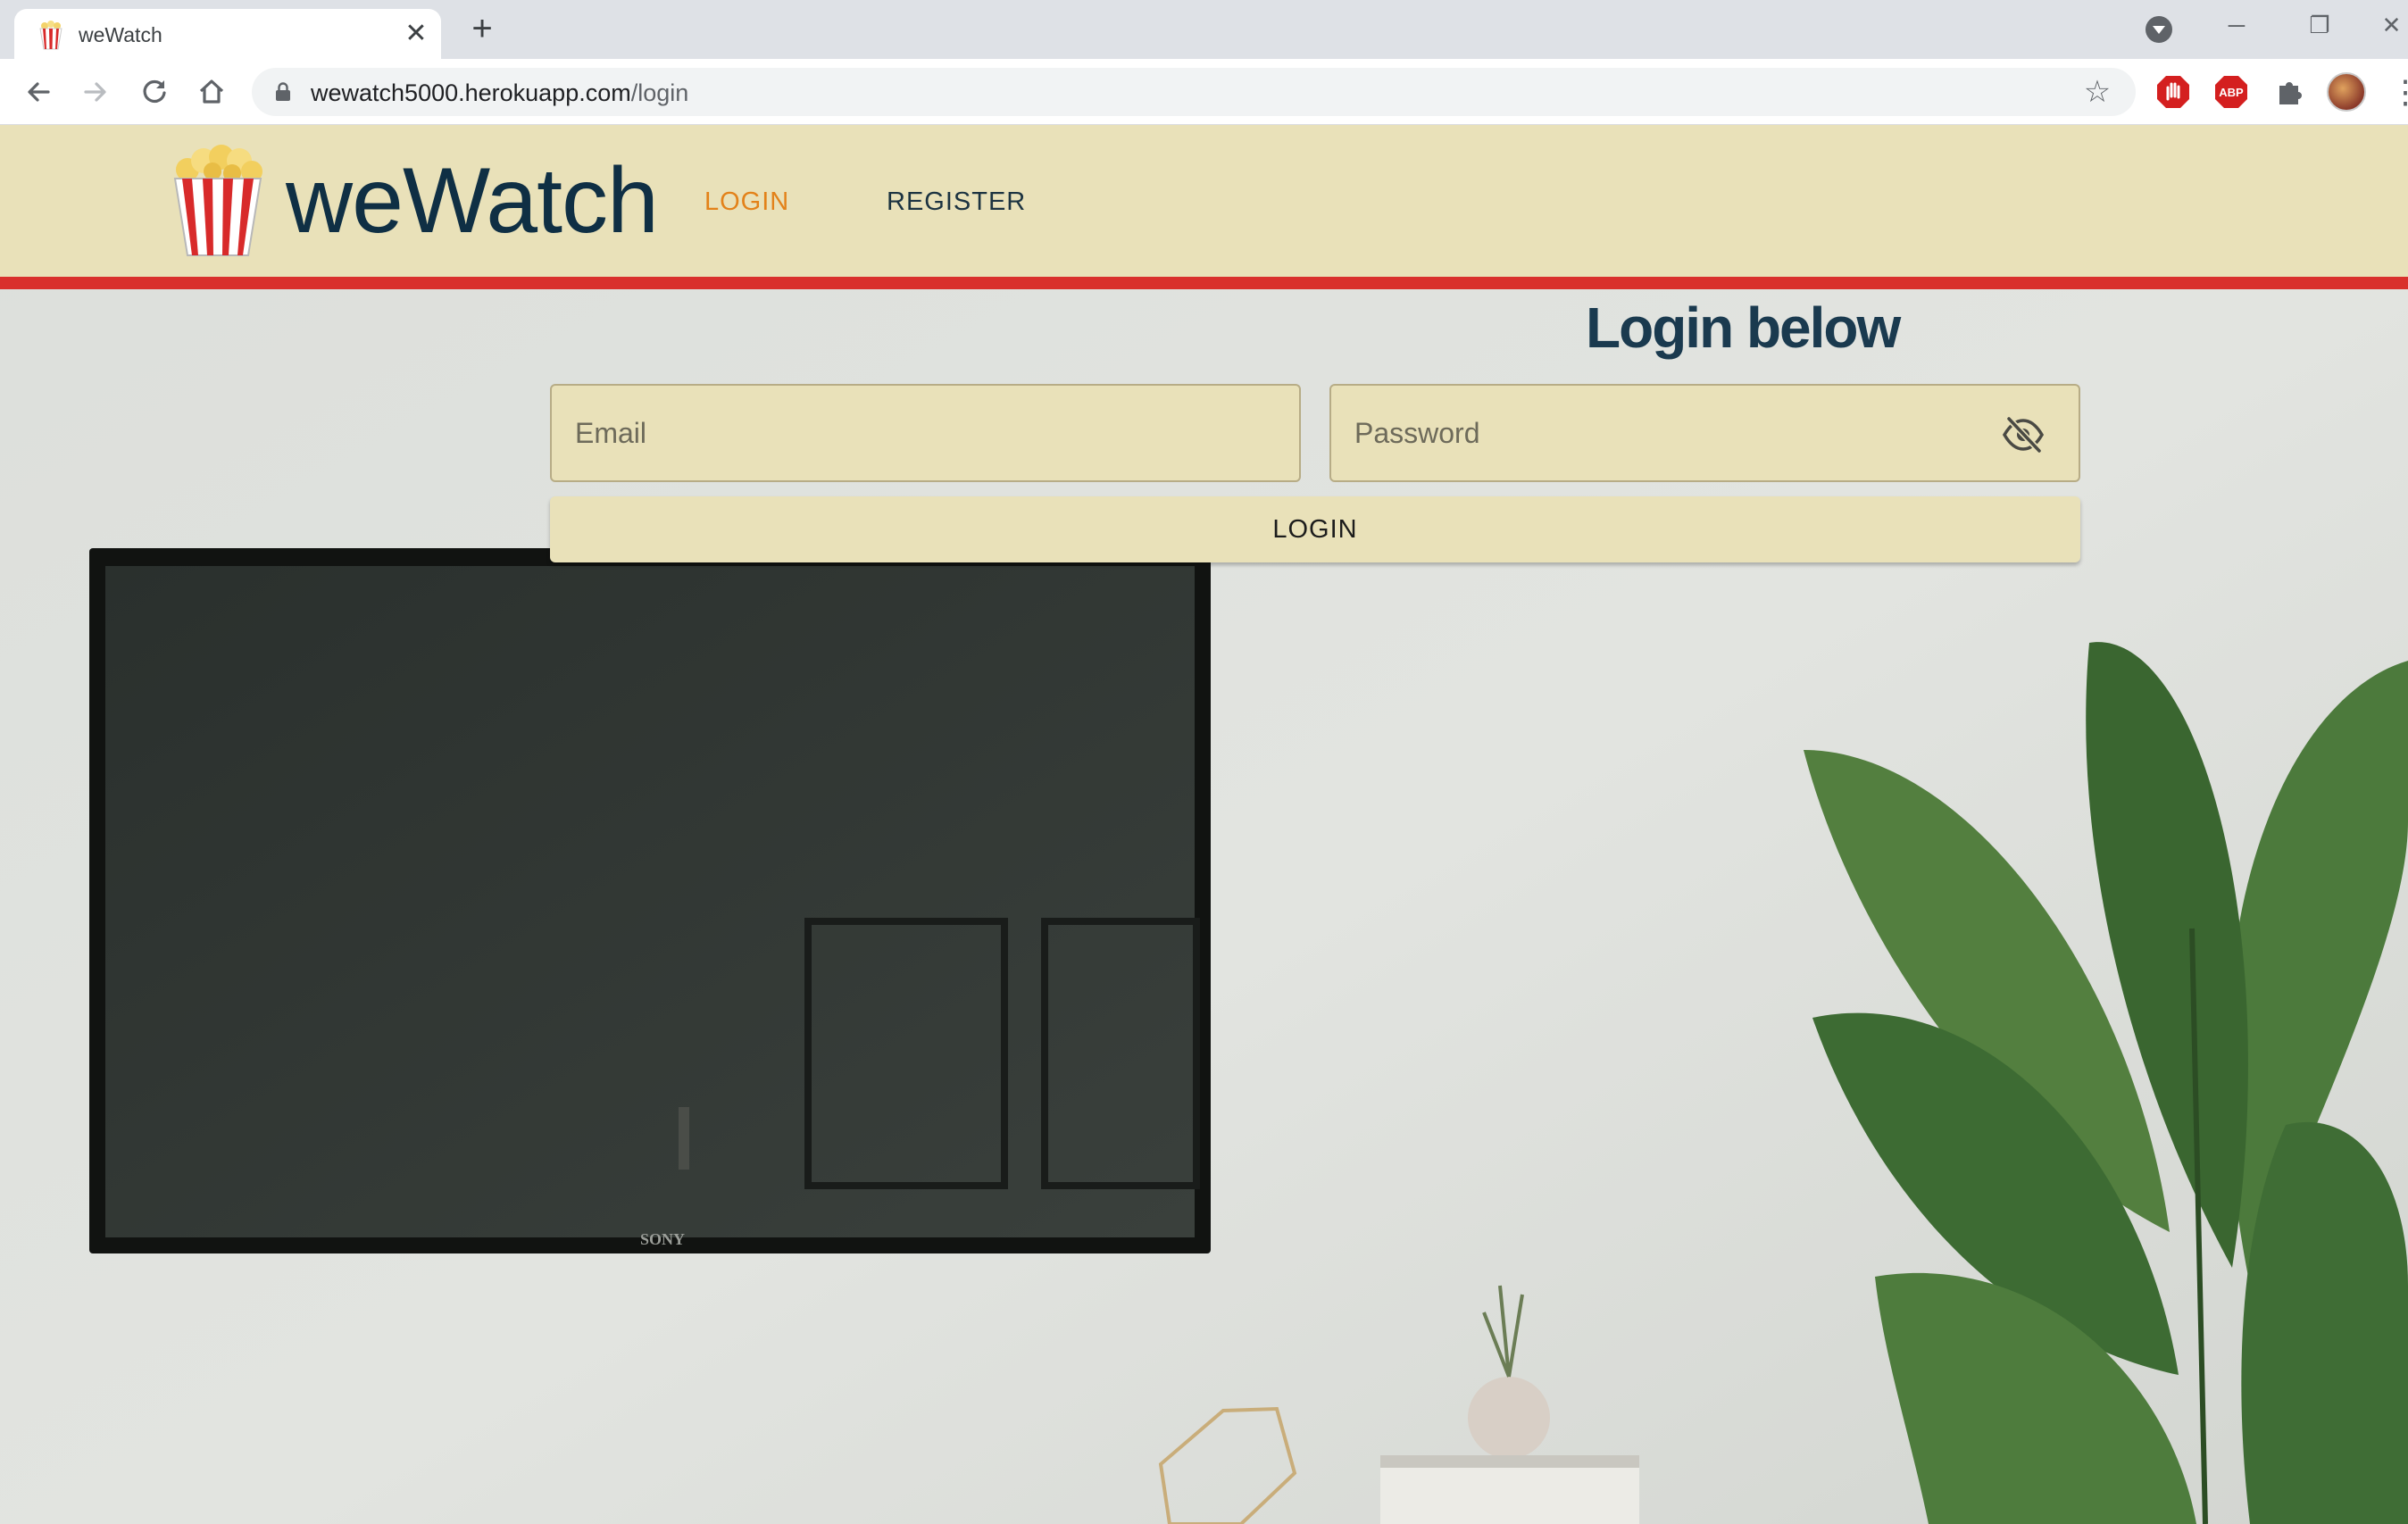 Image resolution: width=2408 pixels, height=1524 pixels. I want to click on url-path: /login, so click(659, 92).